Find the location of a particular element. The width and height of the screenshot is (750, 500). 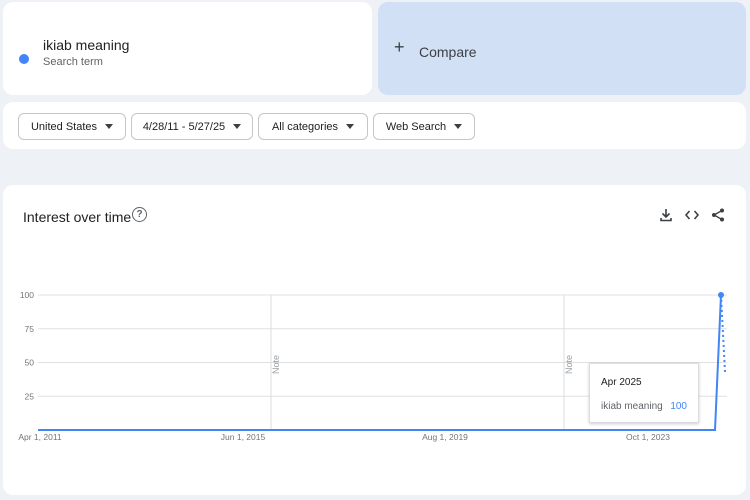

x-tick-label: Aug 1, 2019 is located at coordinates (445, 437).